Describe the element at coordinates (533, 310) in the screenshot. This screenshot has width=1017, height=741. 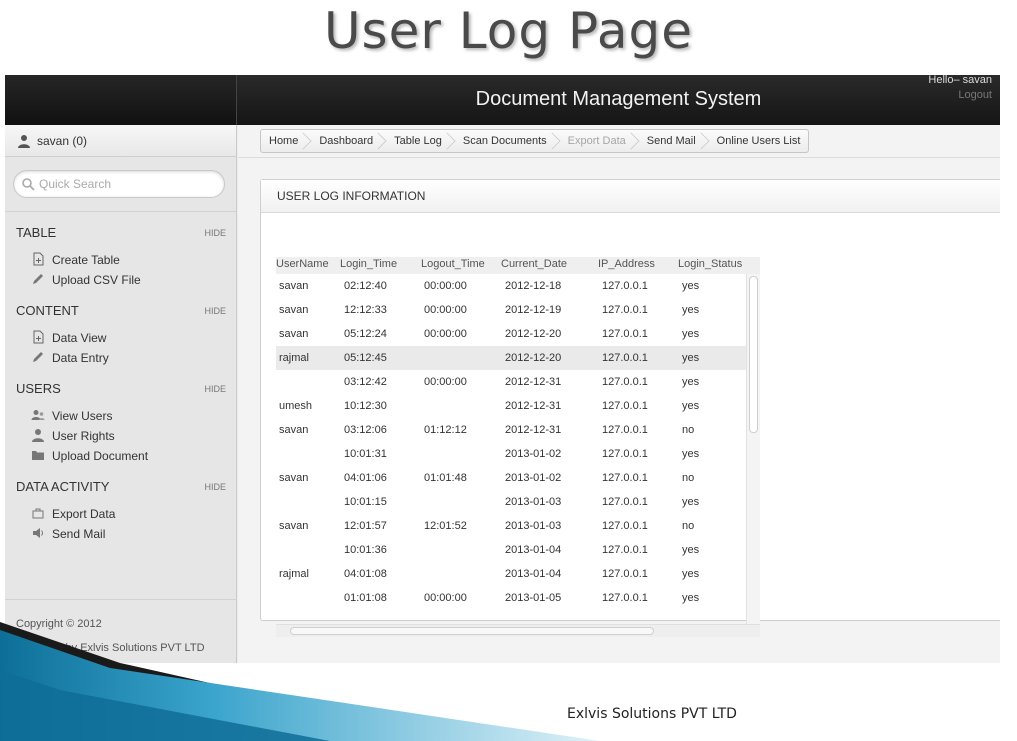
I see `table-cell: 2012-12-19` at that location.